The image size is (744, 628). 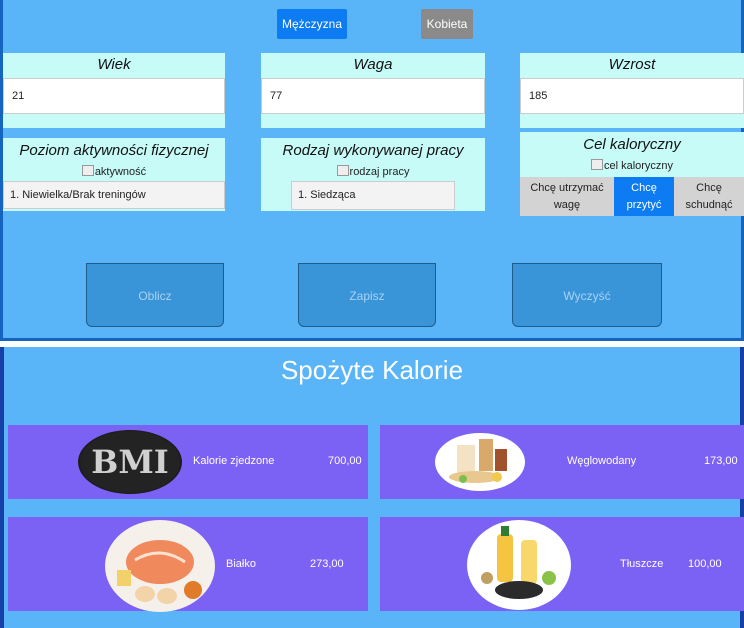 What do you see at coordinates (367, 295) in the screenshot?
I see `save-button: Zapisz` at bounding box center [367, 295].